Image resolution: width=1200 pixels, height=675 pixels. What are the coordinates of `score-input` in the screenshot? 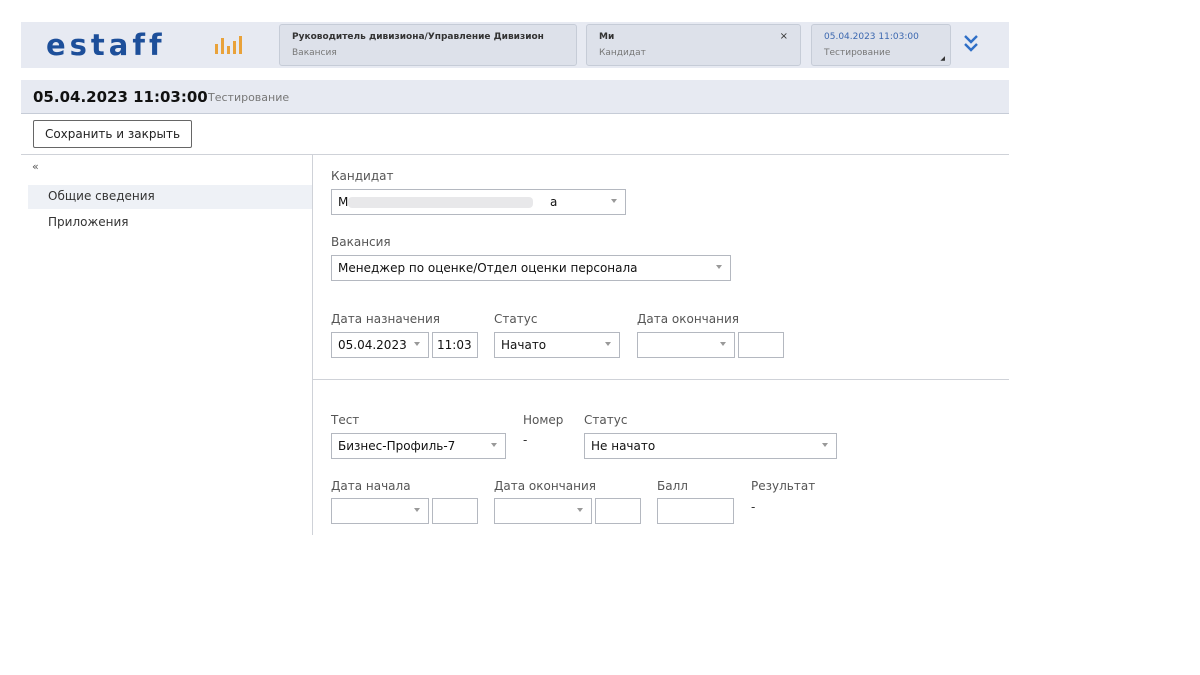 It's located at (695, 511).